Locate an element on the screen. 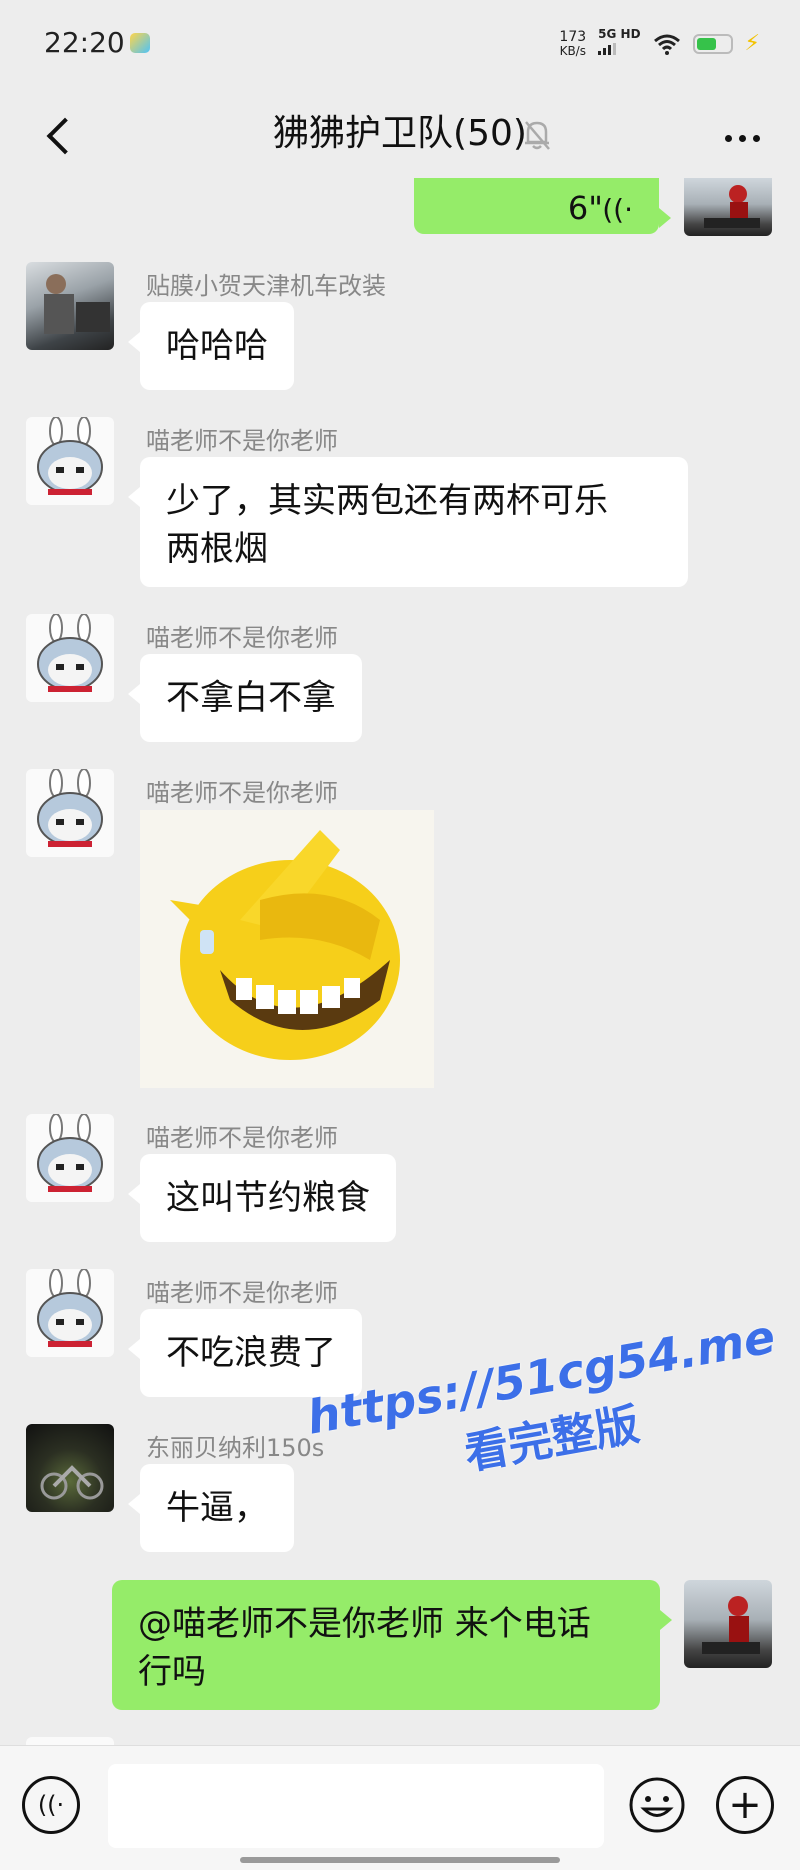  status-time: 22:20 is located at coordinates (84, 42).